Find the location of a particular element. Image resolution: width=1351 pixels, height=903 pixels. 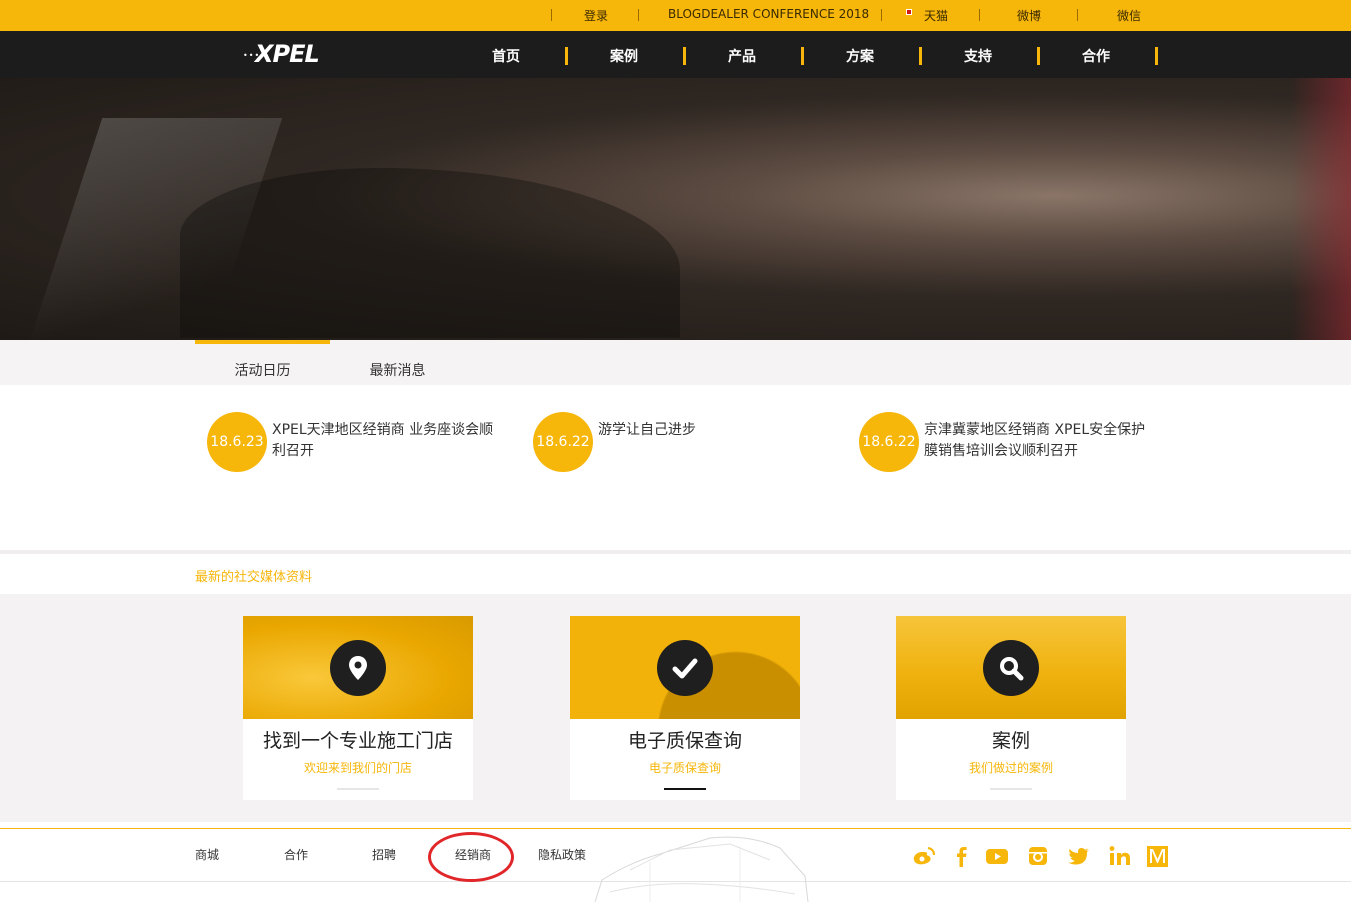

map-pin-icon is located at coordinates (358, 668).